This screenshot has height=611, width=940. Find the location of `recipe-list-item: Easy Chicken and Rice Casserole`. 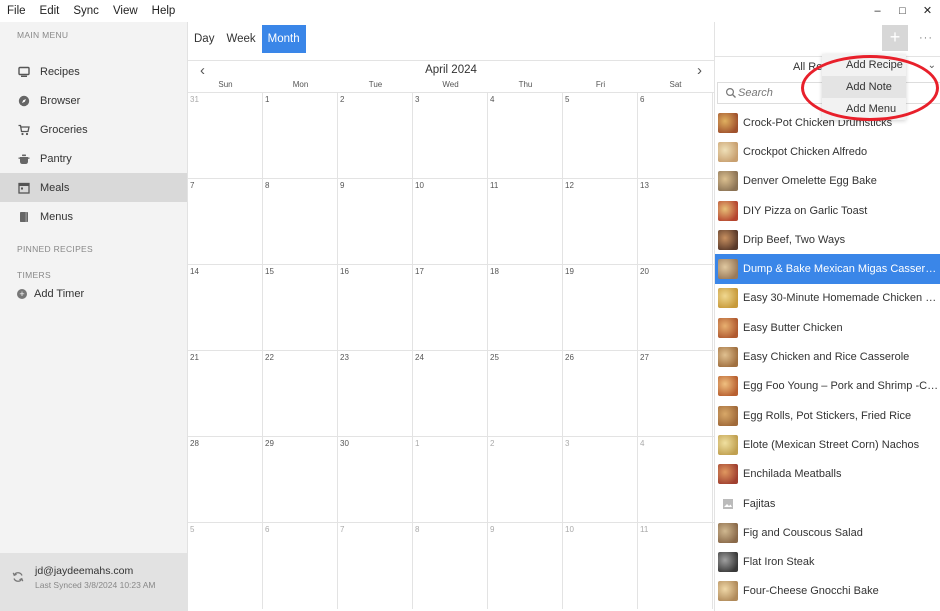

recipe-list-item: Easy Chicken and Rice Casserole is located at coordinates (827, 356).